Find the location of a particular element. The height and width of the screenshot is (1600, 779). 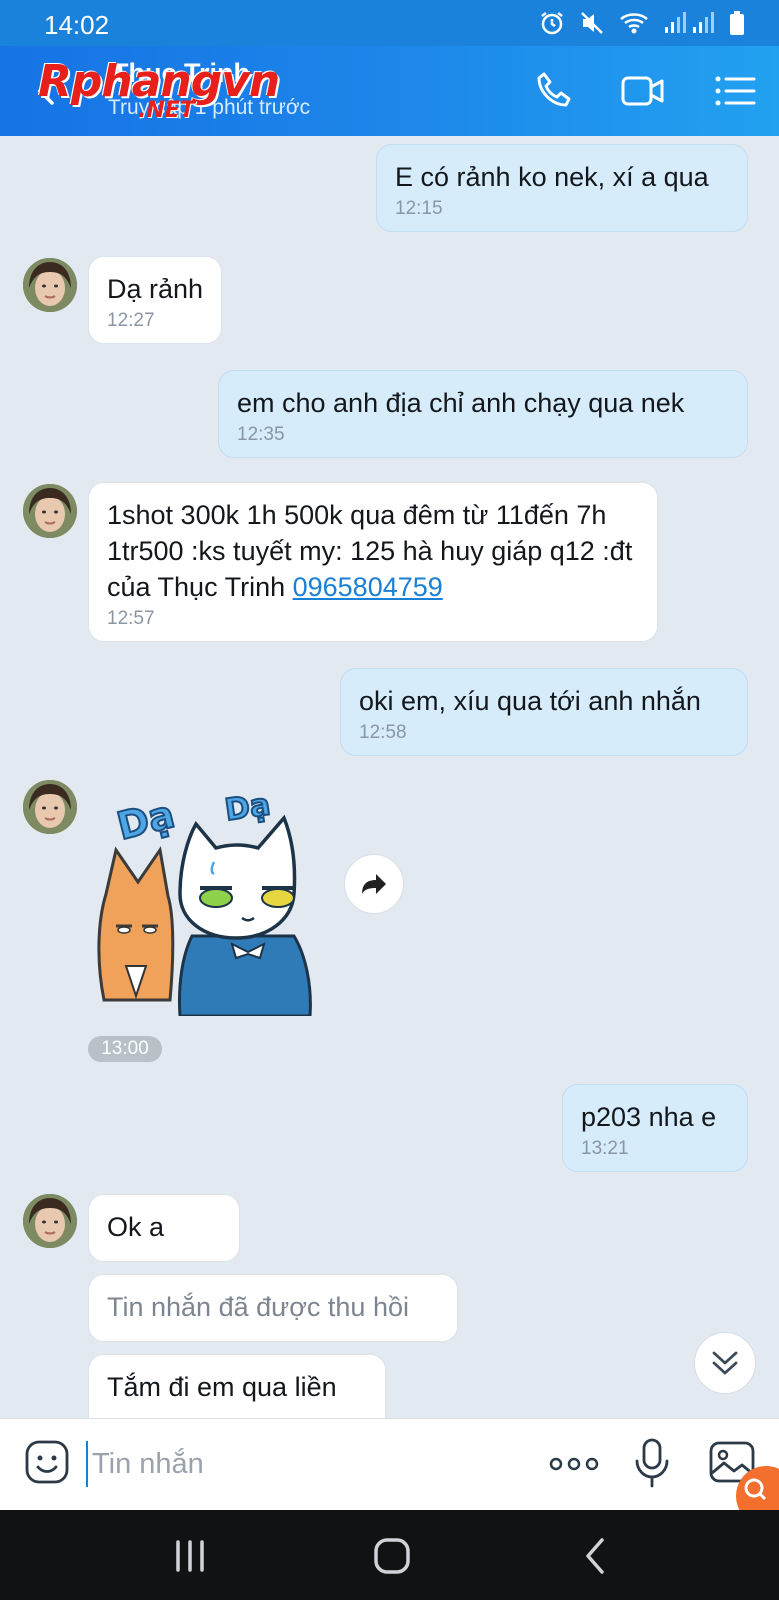

menu-icon is located at coordinates (735, 91).